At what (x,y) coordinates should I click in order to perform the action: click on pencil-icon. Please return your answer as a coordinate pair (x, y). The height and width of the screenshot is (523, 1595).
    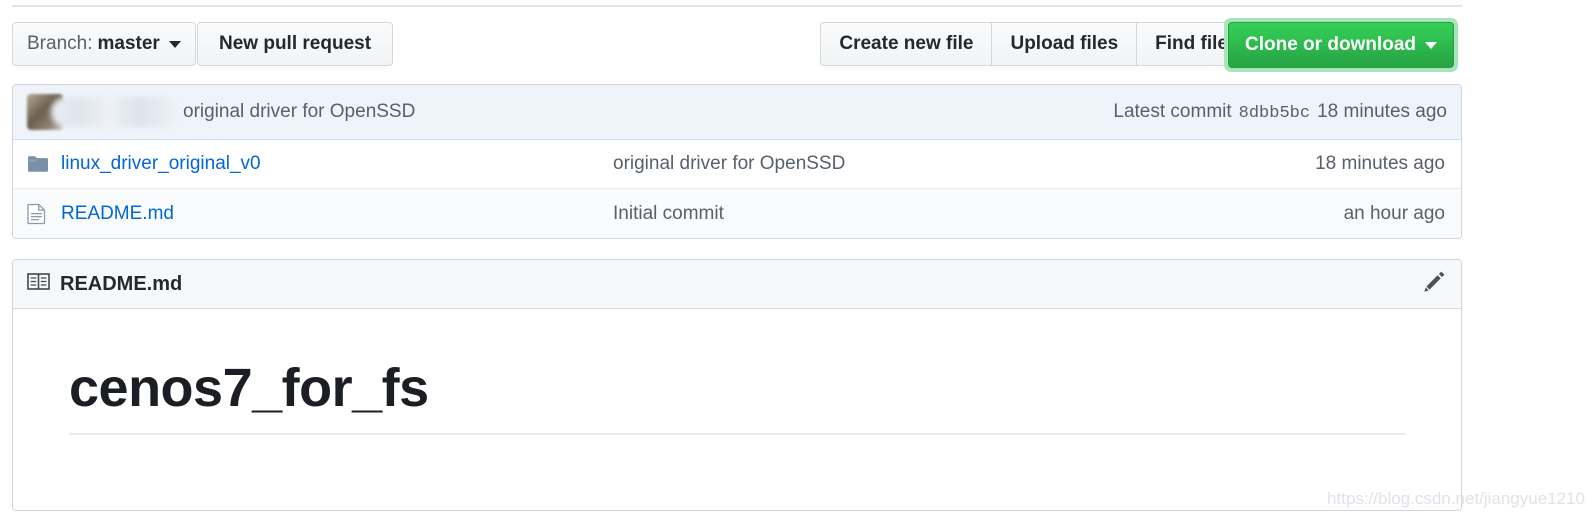
    Looking at the image, I should click on (1434, 284).